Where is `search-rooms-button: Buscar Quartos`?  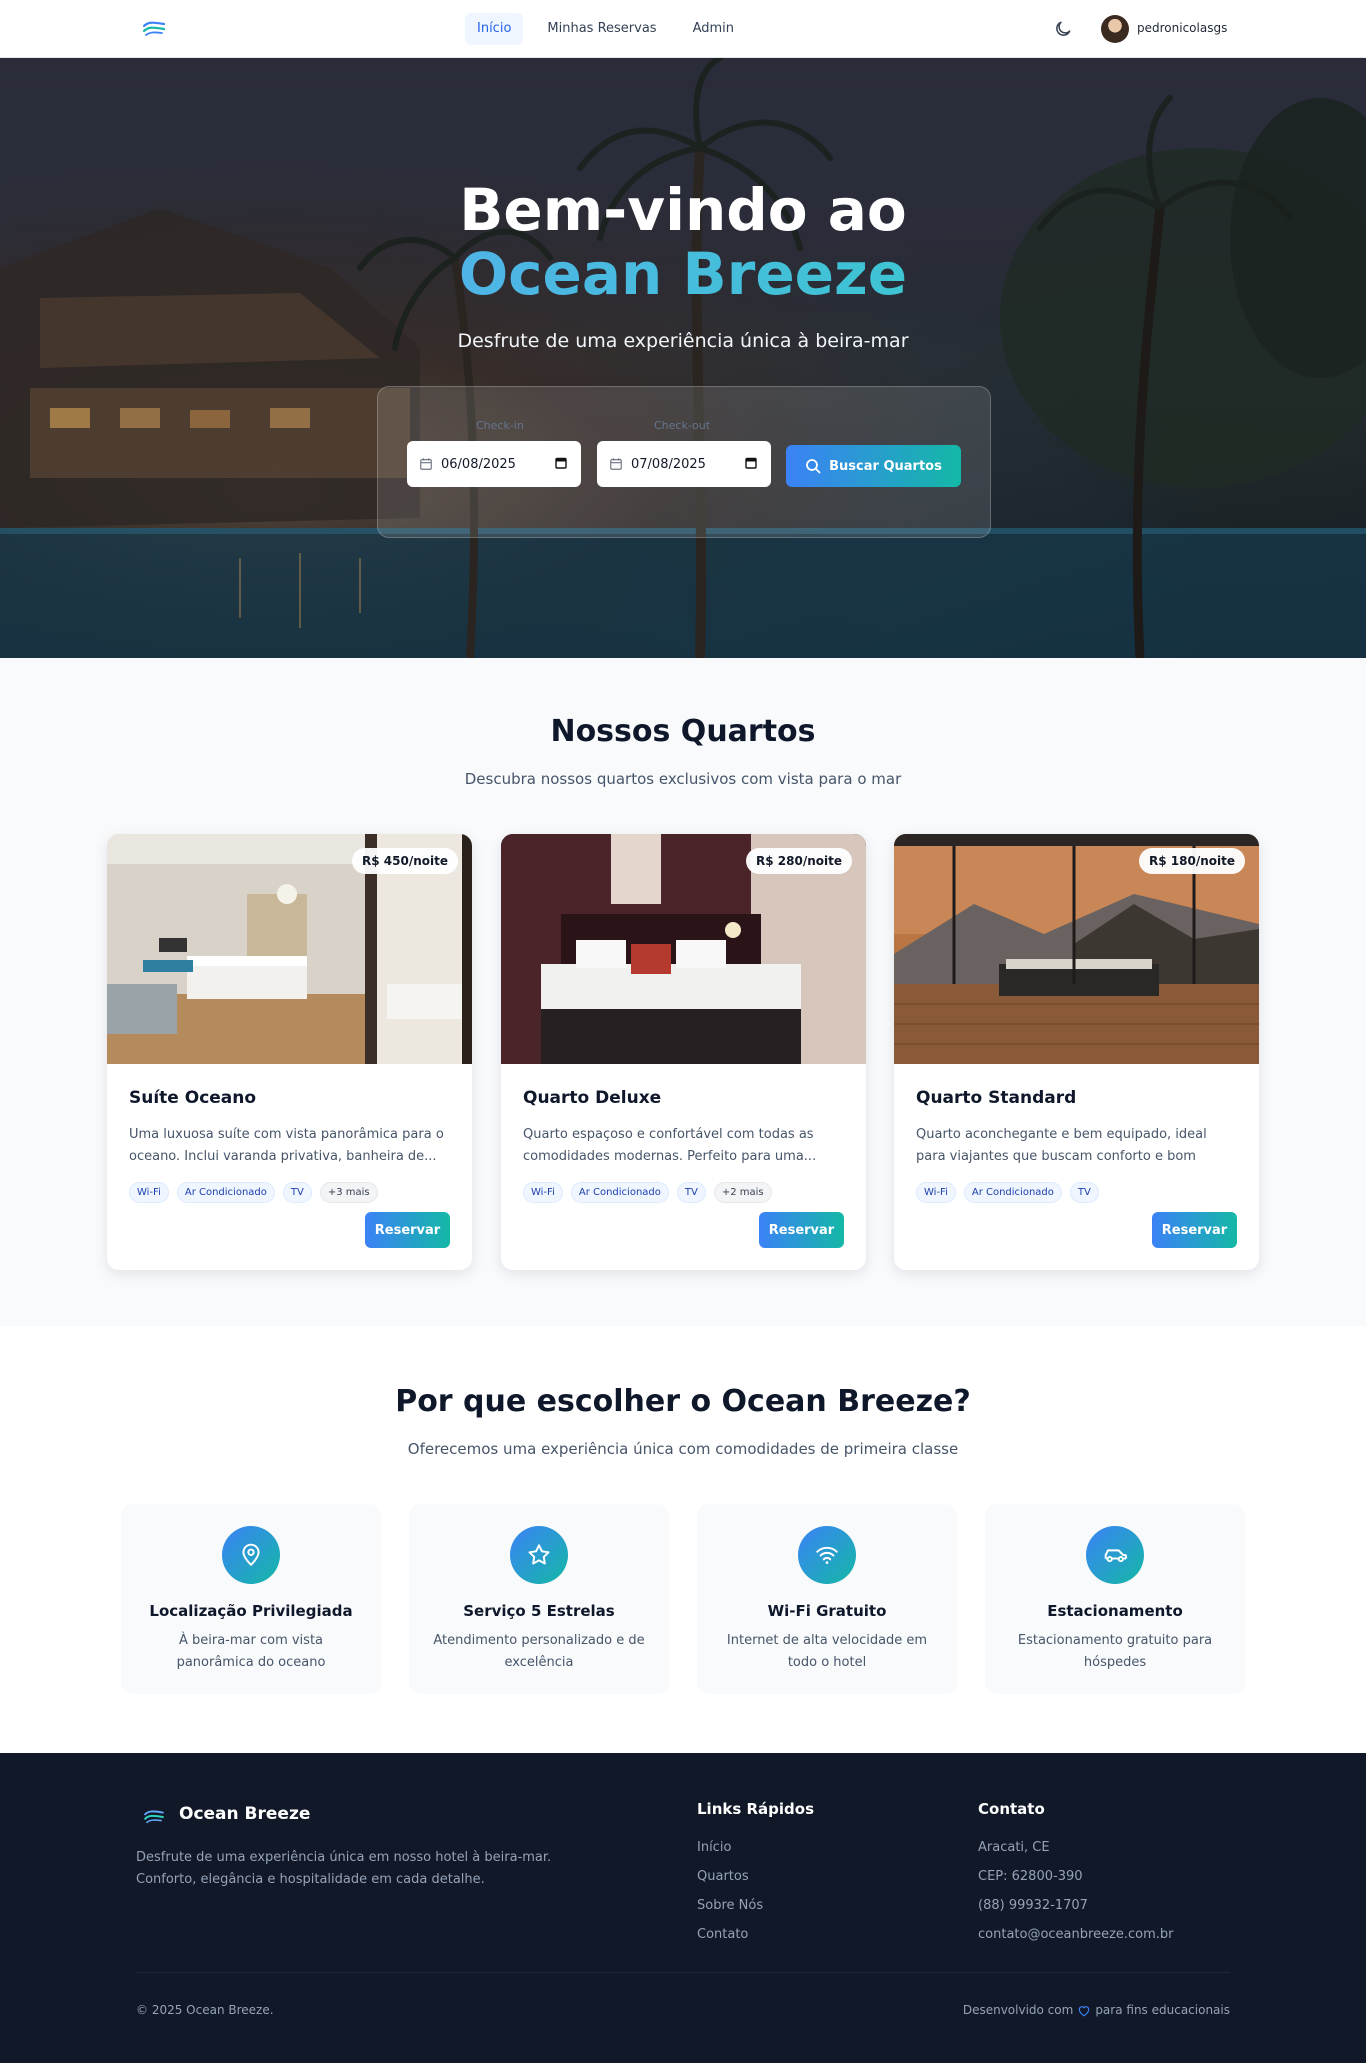
search-rooms-button: Buscar Quartos is located at coordinates (873, 466).